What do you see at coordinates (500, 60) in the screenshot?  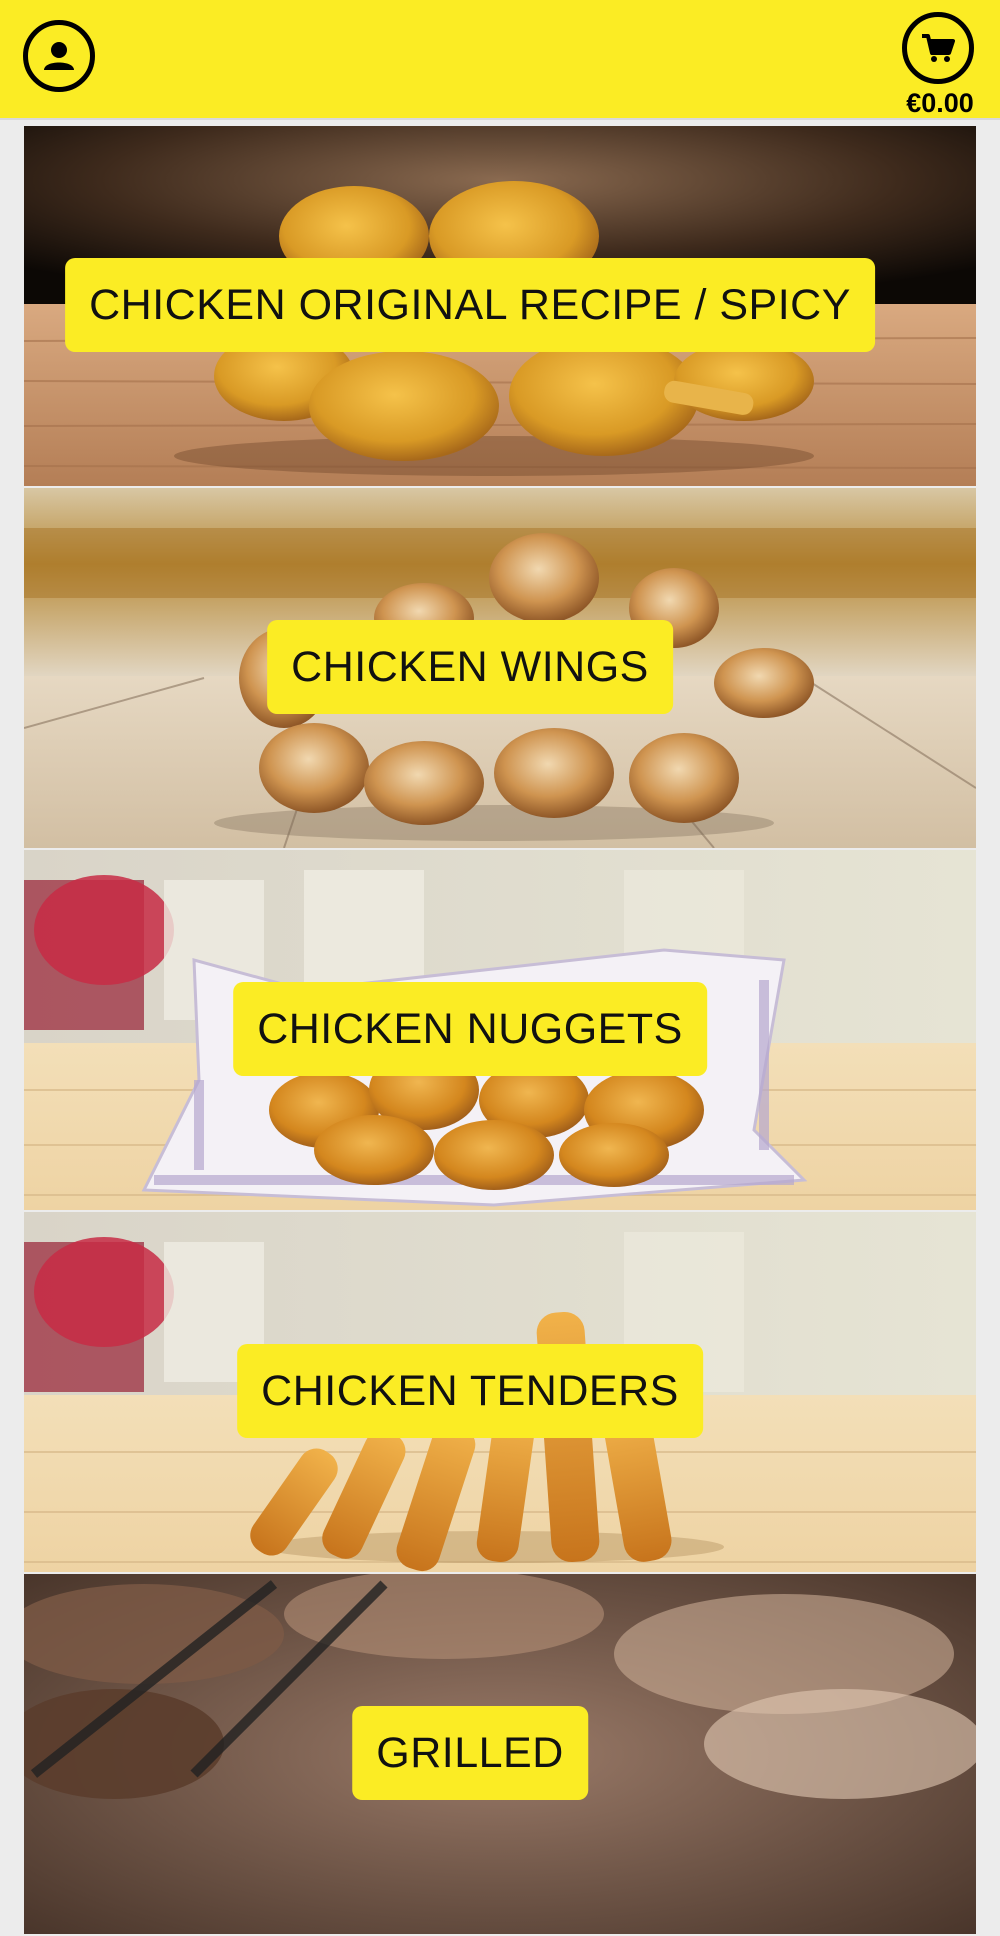 I see `app-header: €0.00` at bounding box center [500, 60].